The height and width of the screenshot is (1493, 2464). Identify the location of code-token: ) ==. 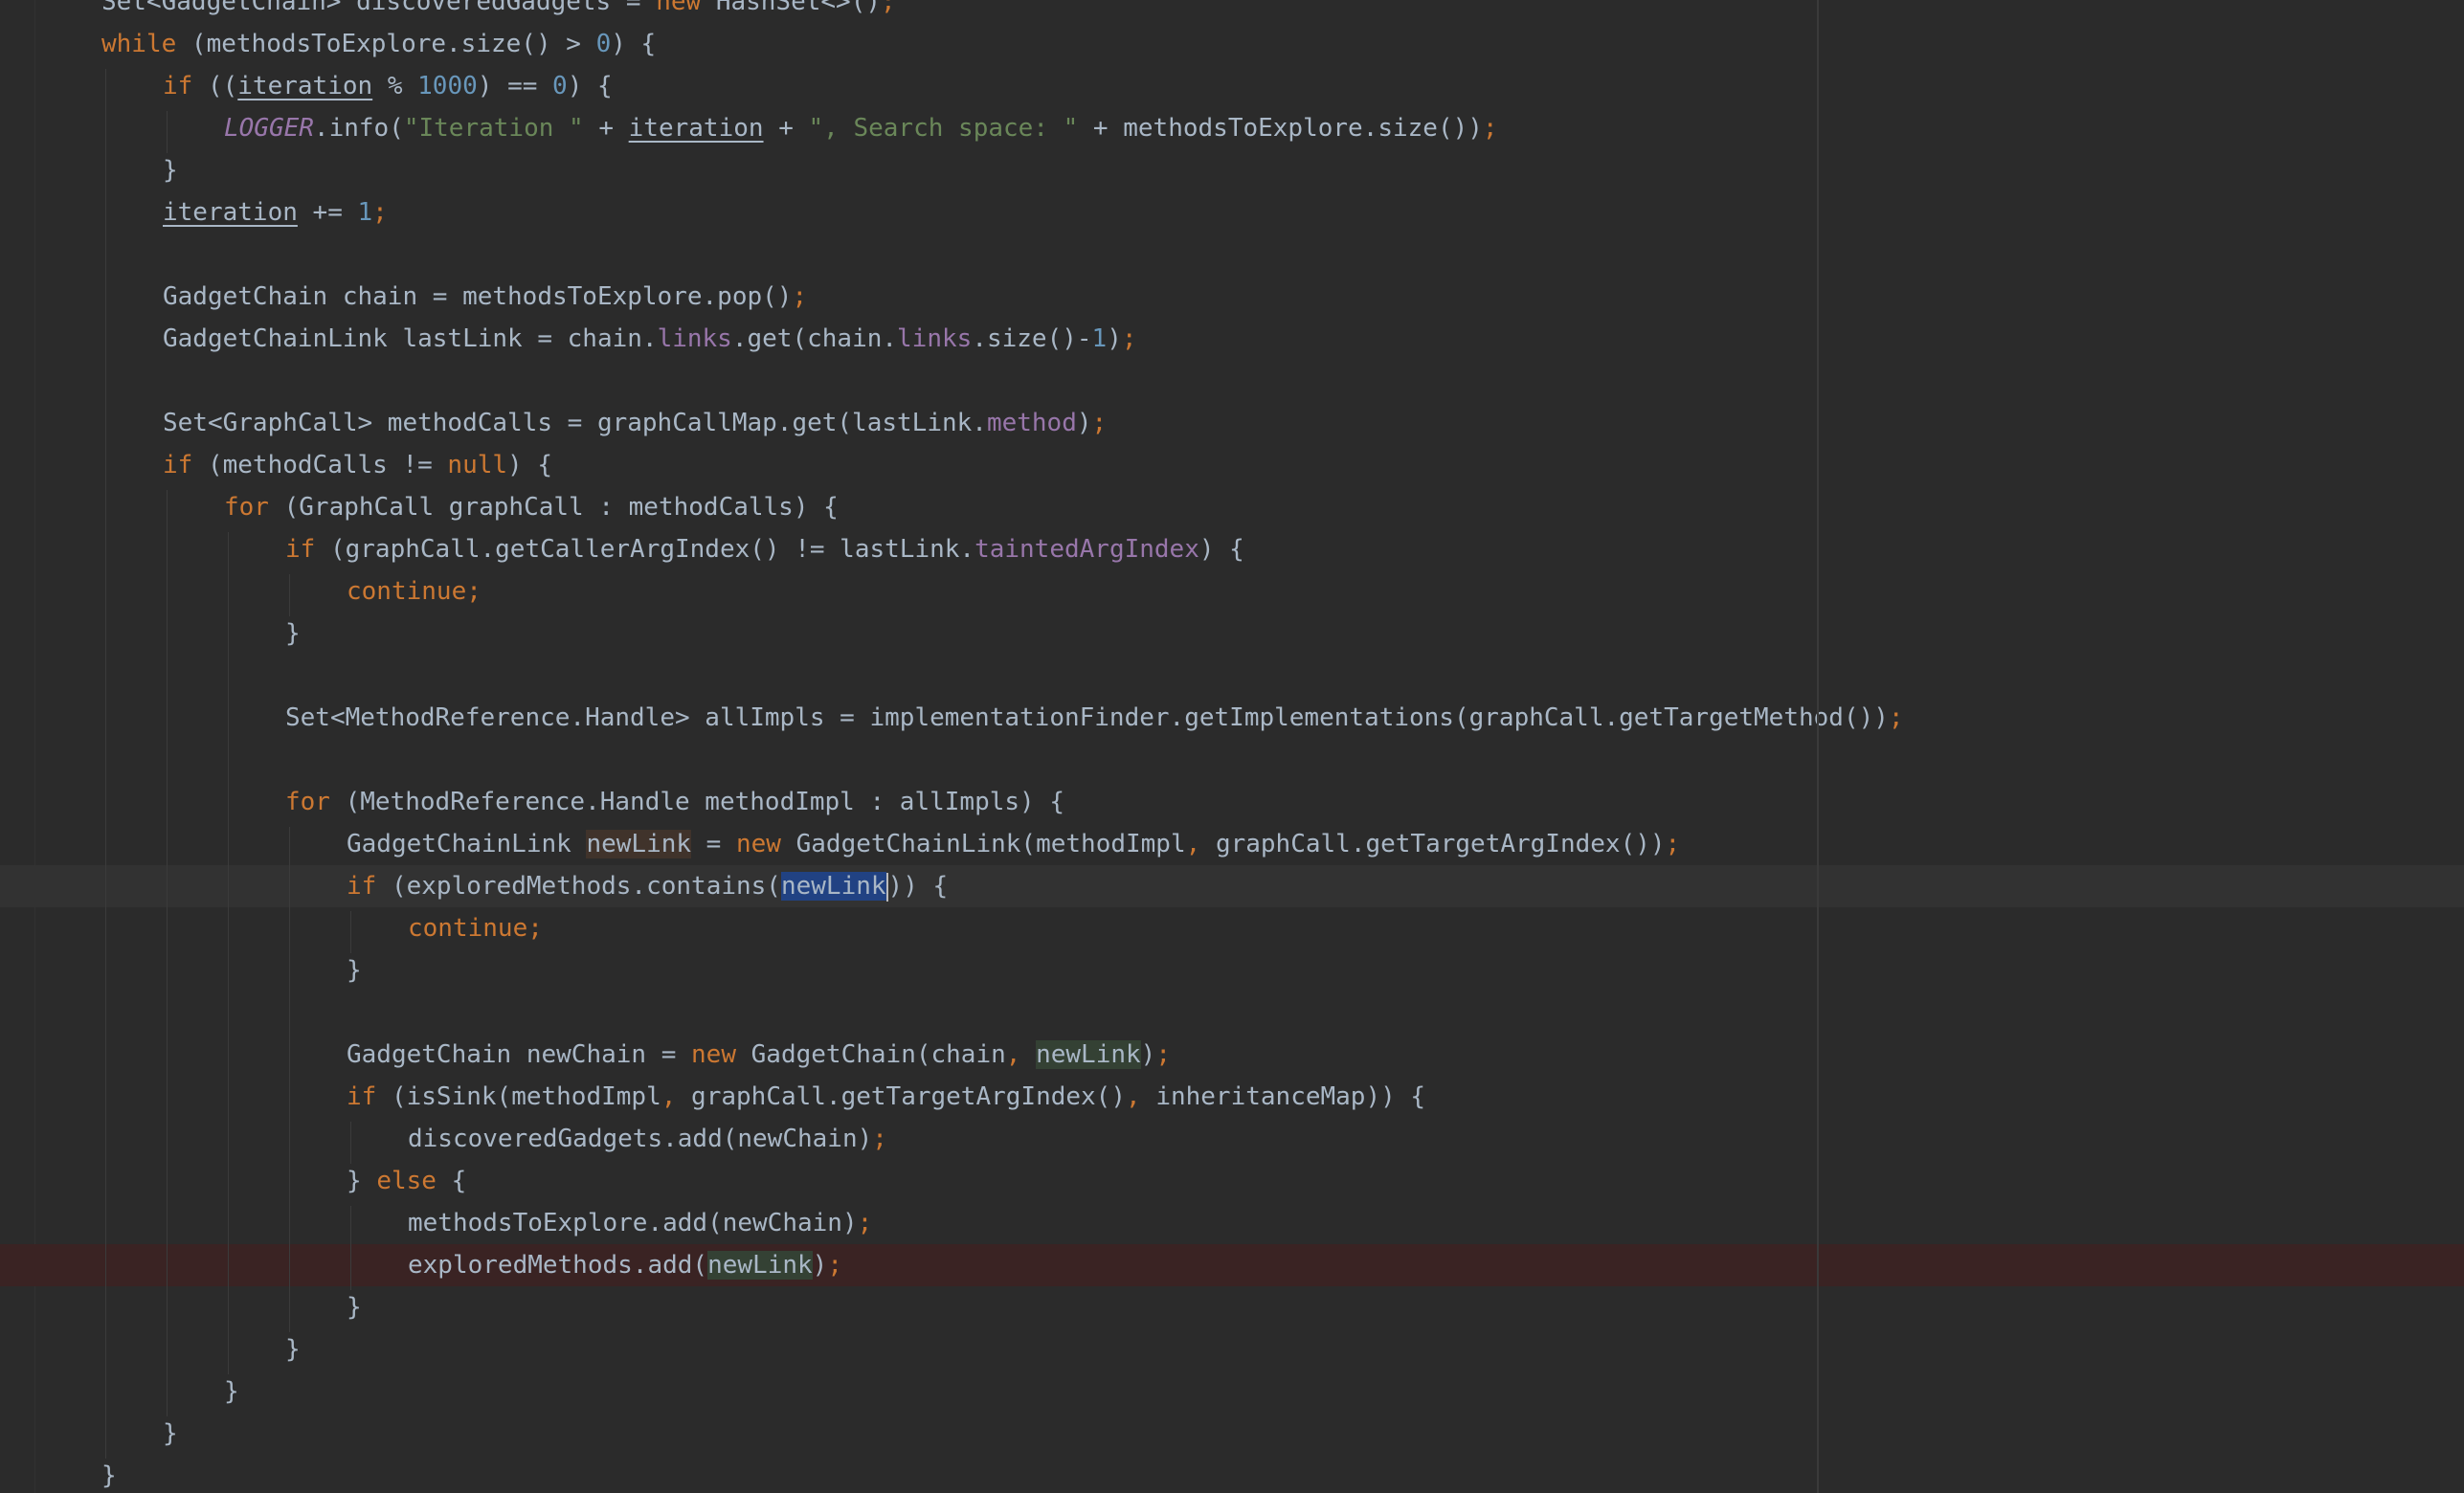
(515, 86).